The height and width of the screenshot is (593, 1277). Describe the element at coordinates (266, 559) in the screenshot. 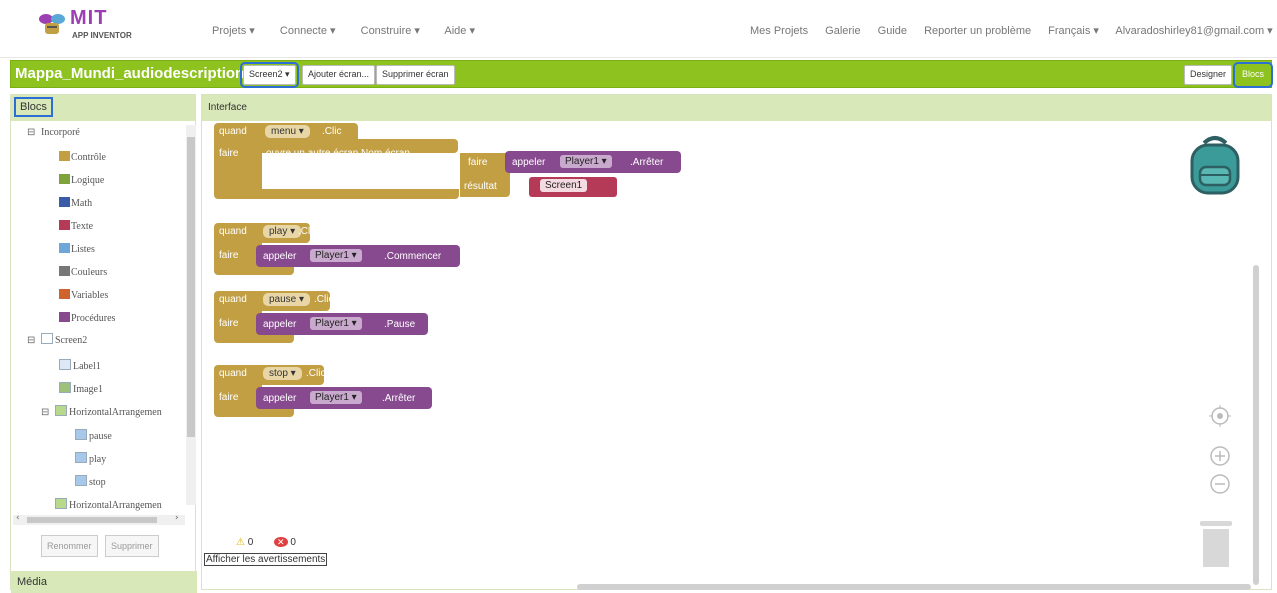

I see `show-warnings-button: Afficher les avertissements` at that location.